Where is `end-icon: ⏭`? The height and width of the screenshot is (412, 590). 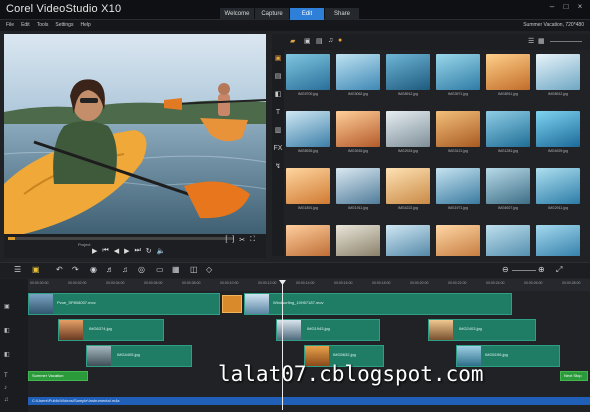 end-icon: ⏭ is located at coordinates (137, 251).